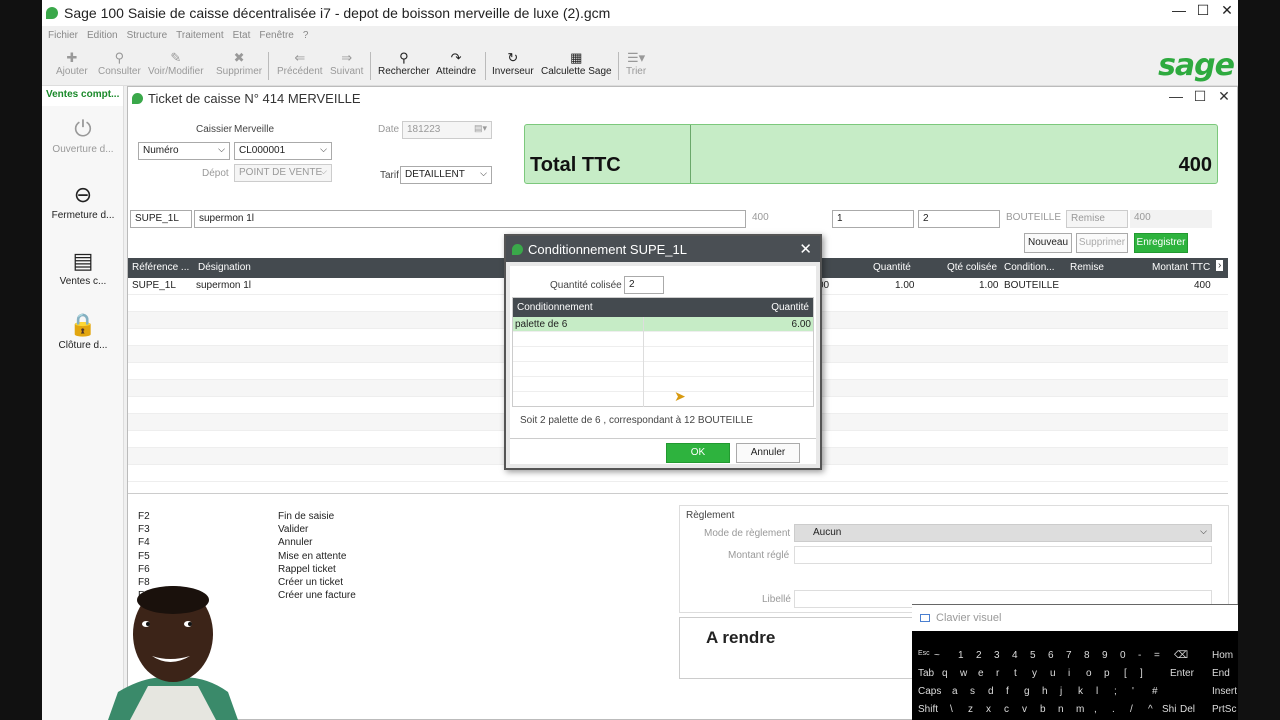 Image resolution: width=1280 pixels, height=720 pixels. What do you see at coordinates (447, 130) in the screenshot?
I see `date-field: 181223 ▤▾` at bounding box center [447, 130].